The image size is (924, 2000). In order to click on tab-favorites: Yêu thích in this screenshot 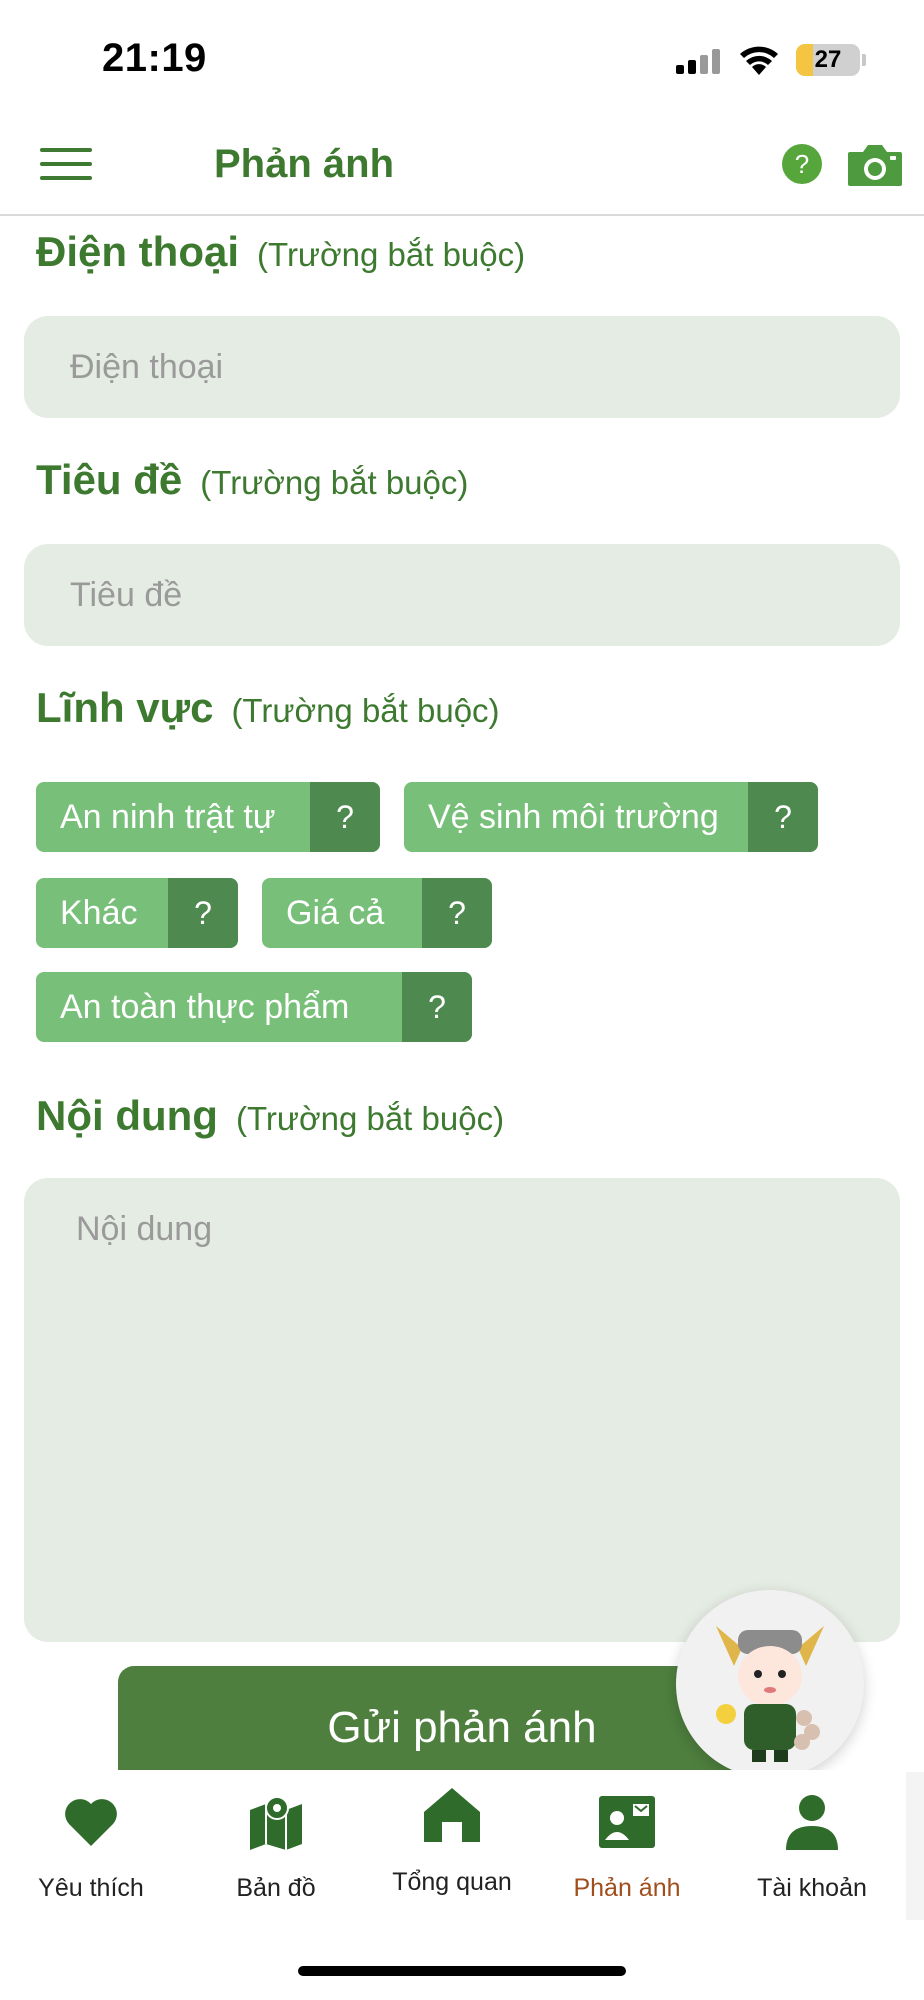, I will do `click(91, 1852)`.